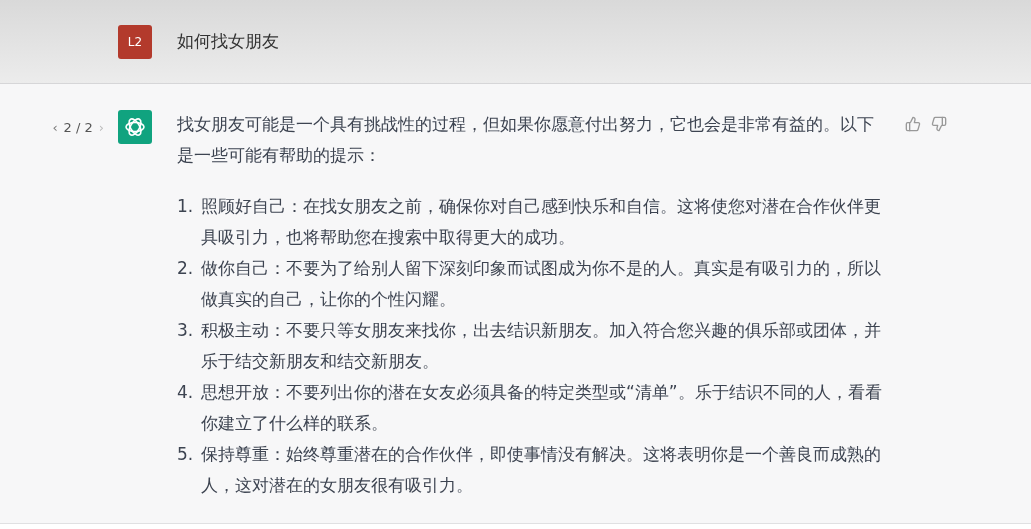  I want to click on list-number: 1., so click(186, 206).